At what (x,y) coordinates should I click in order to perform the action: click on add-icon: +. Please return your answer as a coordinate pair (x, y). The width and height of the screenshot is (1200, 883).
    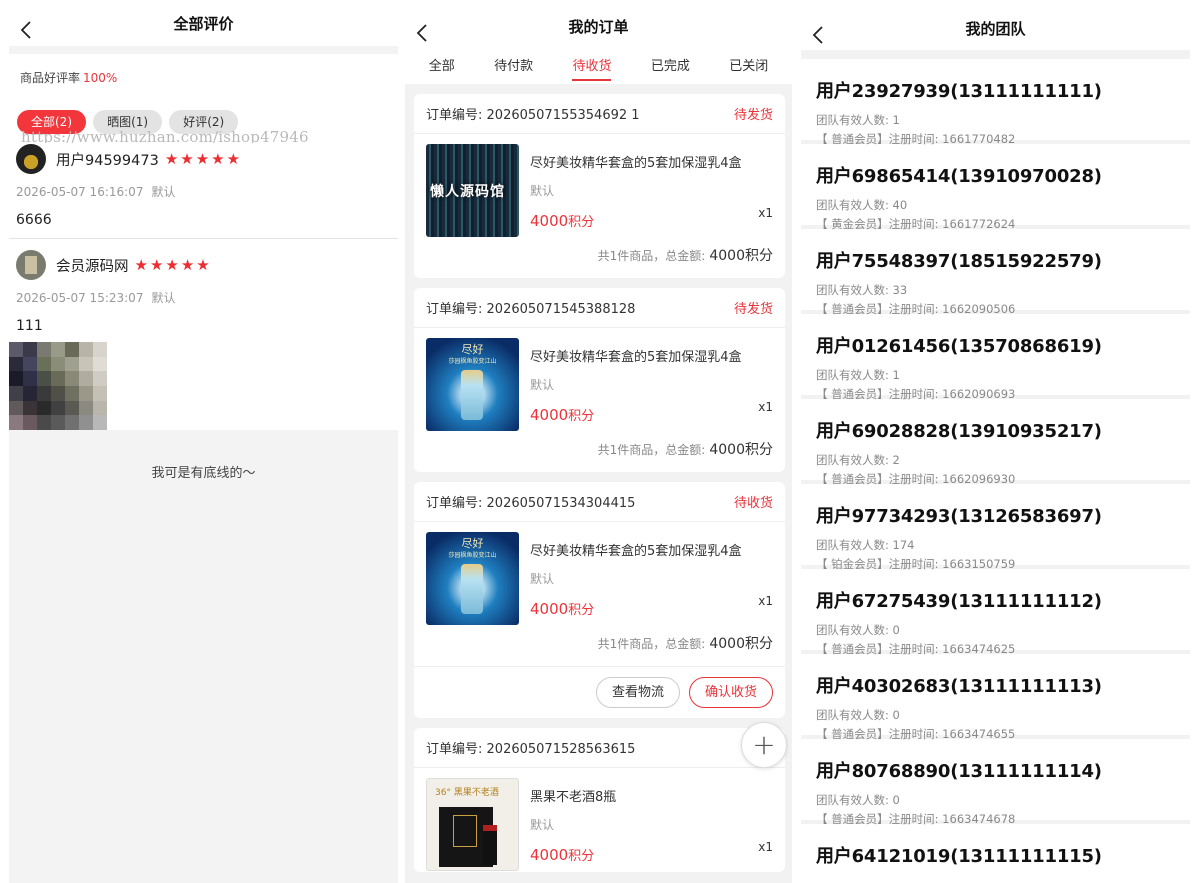
    Looking at the image, I should click on (764, 745).